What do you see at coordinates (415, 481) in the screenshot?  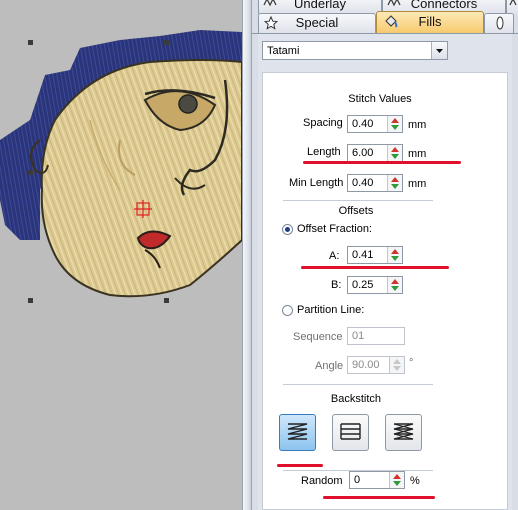 I see `random-unit: %` at bounding box center [415, 481].